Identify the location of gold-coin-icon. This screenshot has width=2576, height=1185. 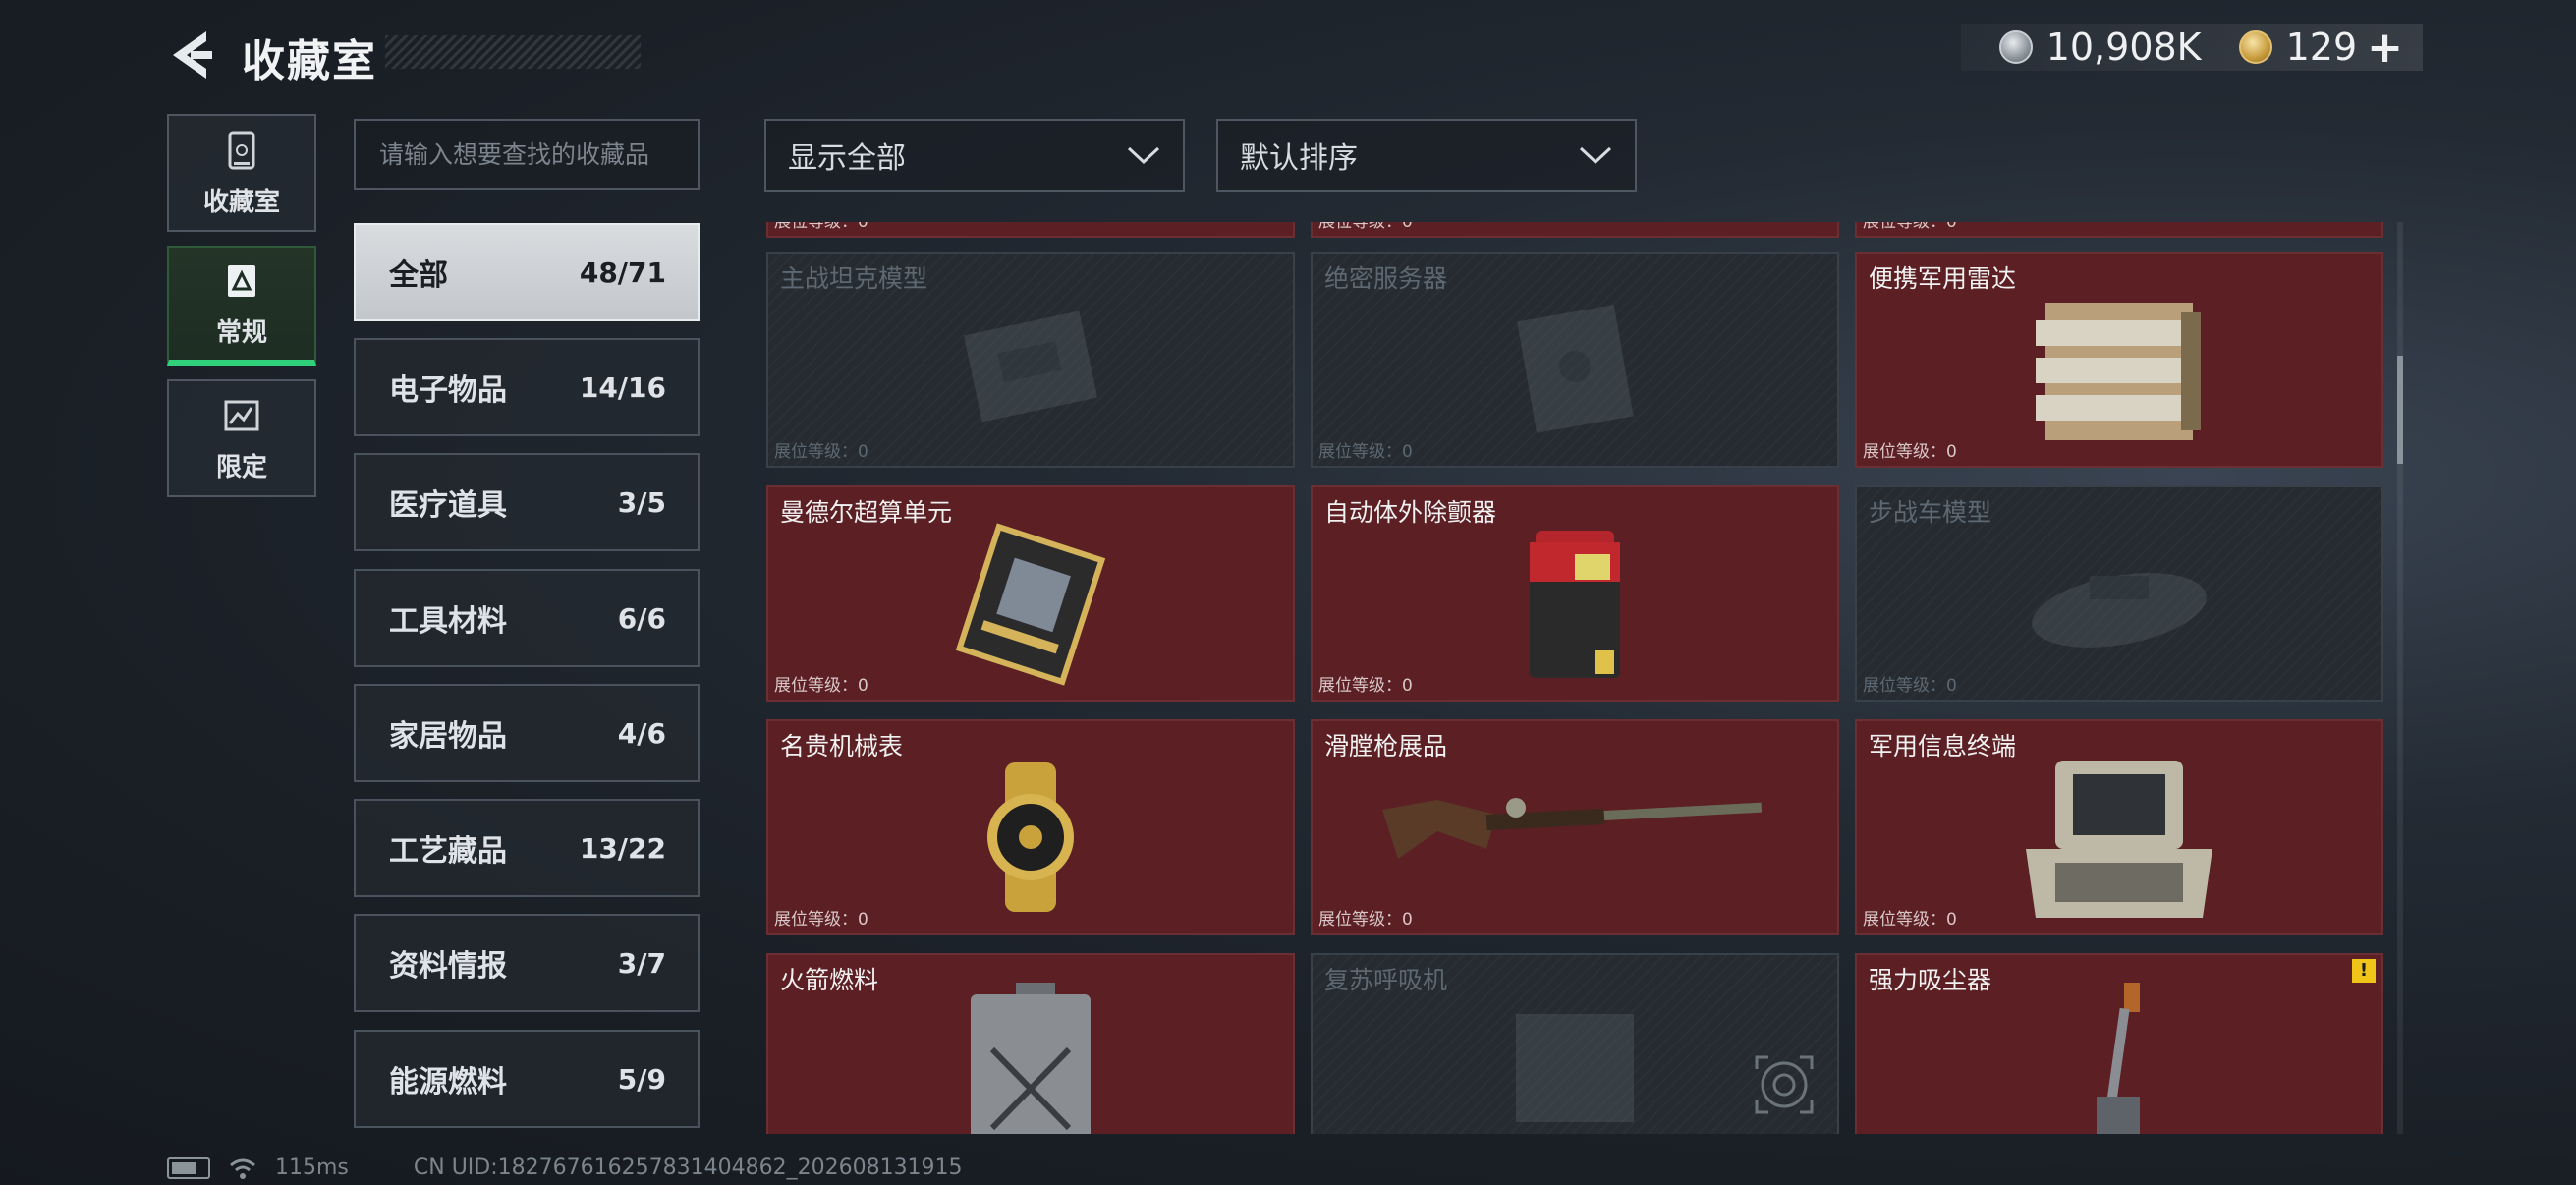
(2255, 47).